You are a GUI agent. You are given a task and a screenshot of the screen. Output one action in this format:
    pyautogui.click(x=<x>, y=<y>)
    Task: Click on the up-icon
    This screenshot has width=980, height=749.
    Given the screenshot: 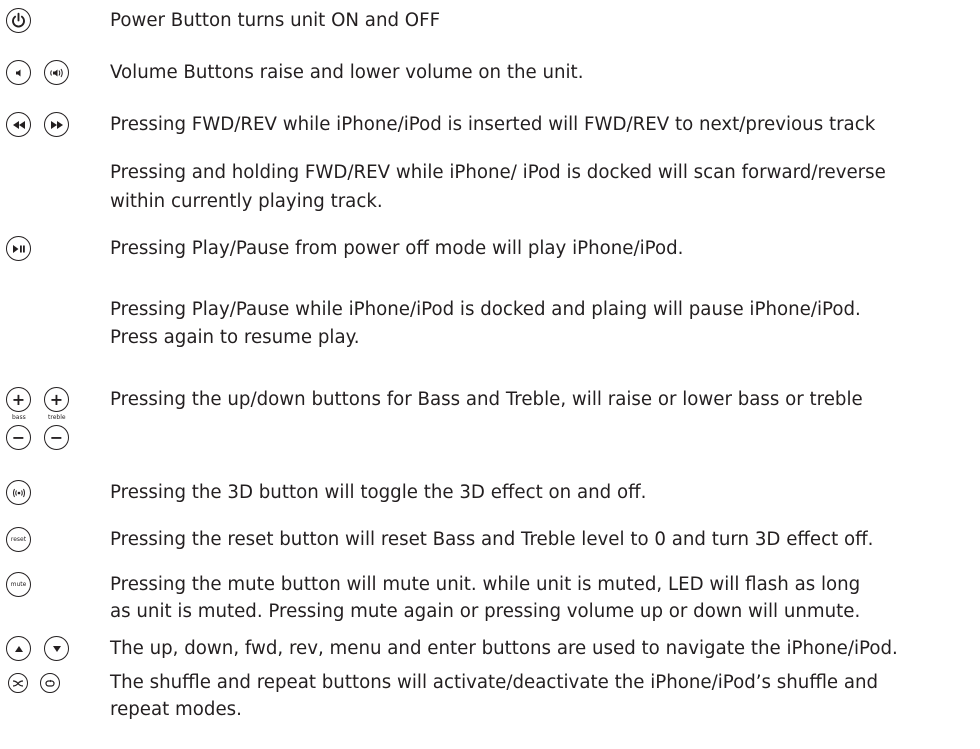 What is the action you would take?
    pyautogui.click(x=18, y=648)
    